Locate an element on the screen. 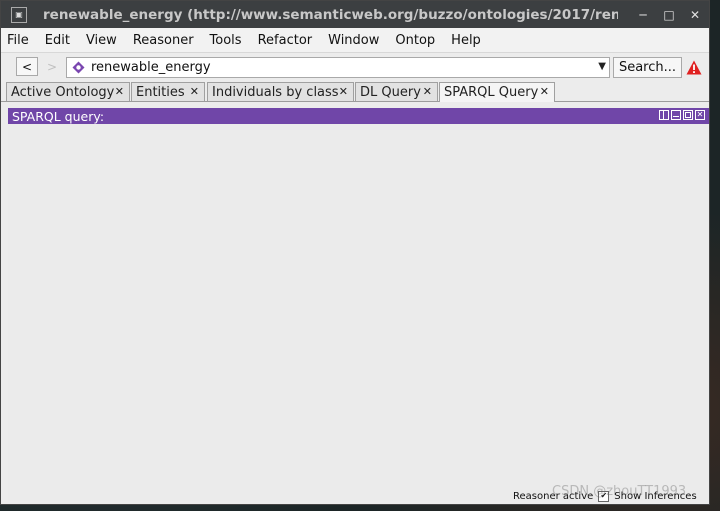  view-header: SPARQL query: ✕ is located at coordinates (358, 116).